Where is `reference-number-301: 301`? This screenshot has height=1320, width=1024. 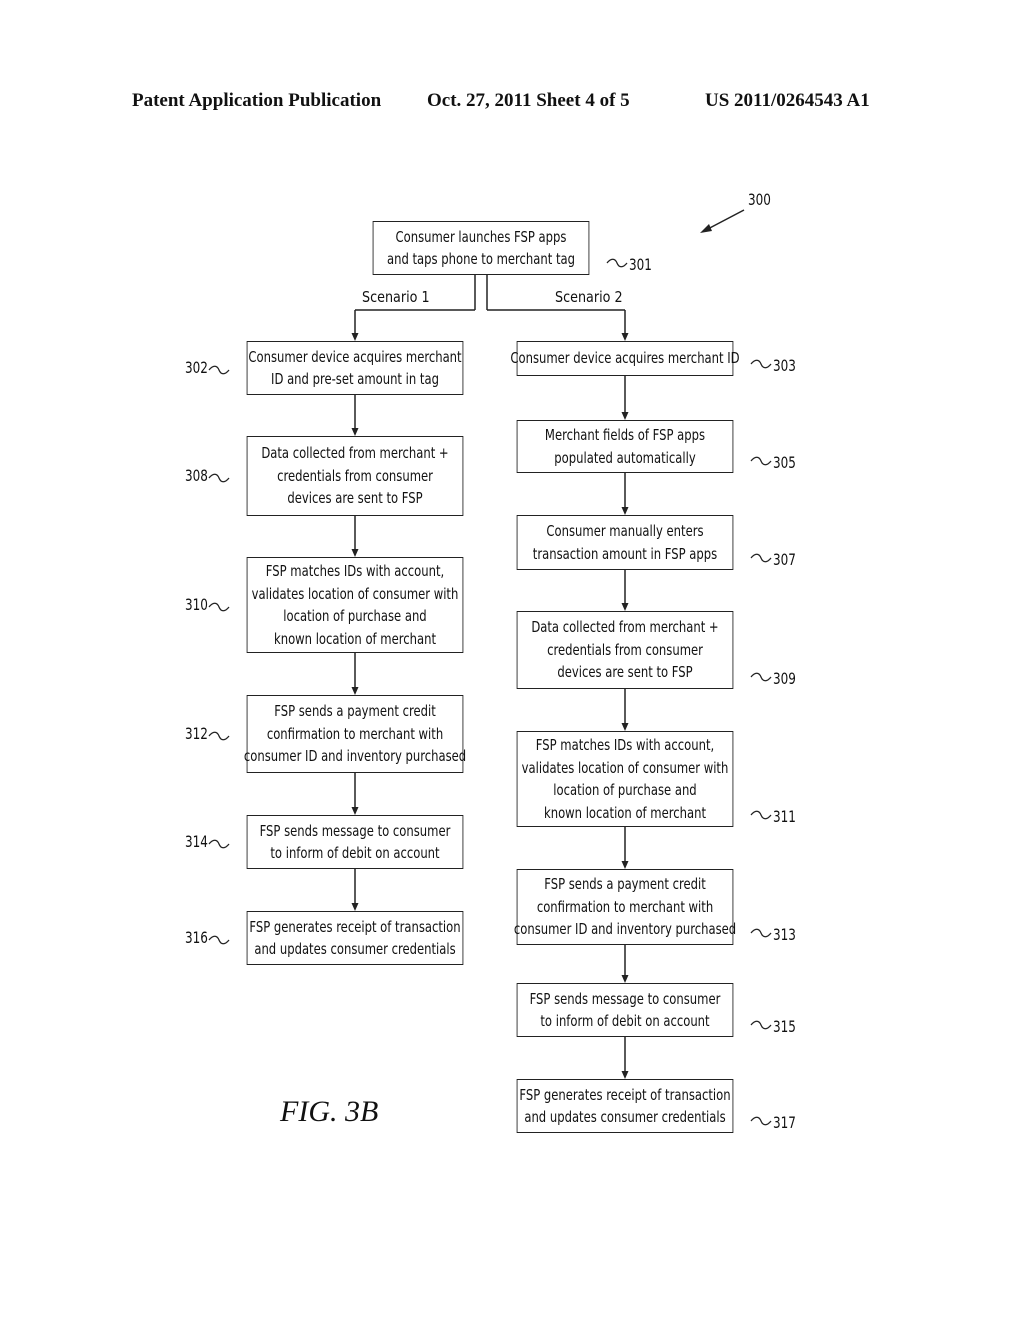 reference-number-301: 301 is located at coordinates (640, 264).